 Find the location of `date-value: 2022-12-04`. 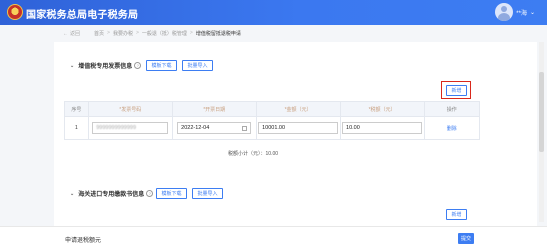

date-value: 2022-12-04 is located at coordinates (195, 128).